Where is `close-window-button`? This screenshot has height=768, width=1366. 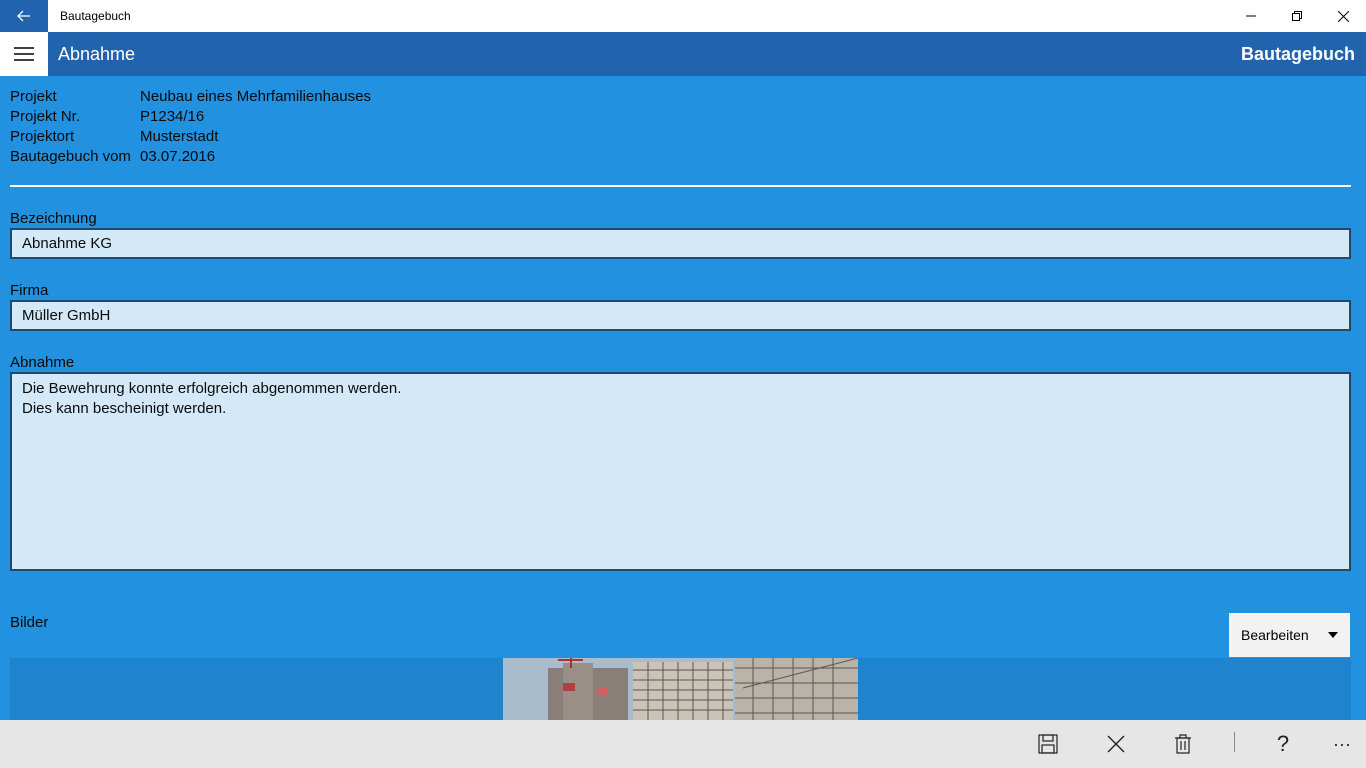
close-window-button is located at coordinates (1343, 16).